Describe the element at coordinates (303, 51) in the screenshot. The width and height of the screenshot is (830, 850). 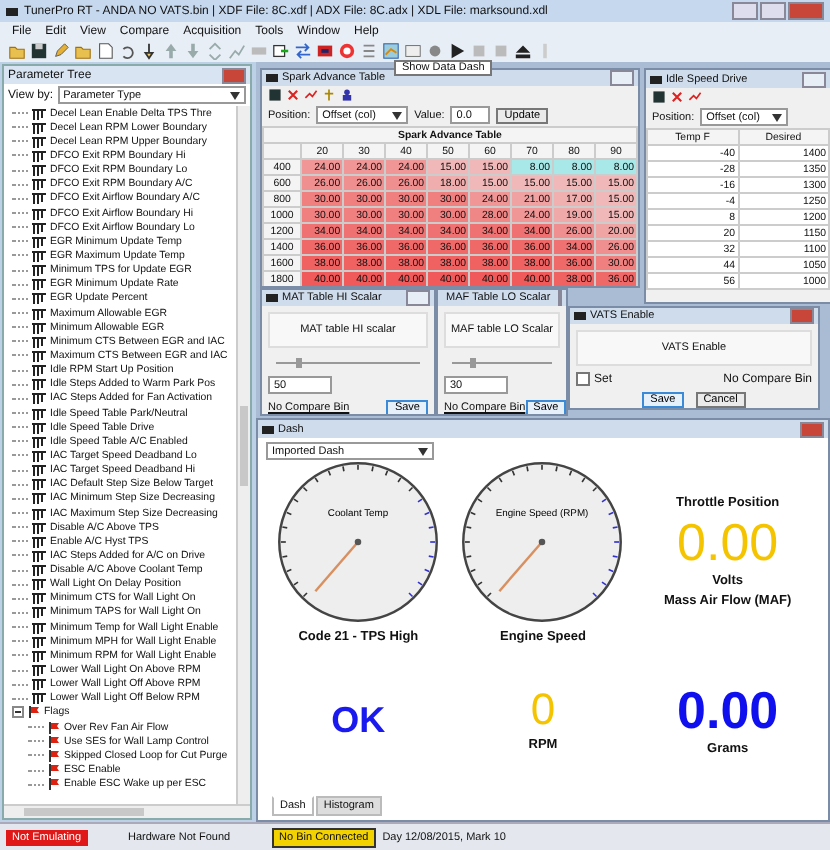
I see `swap-icon` at that location.